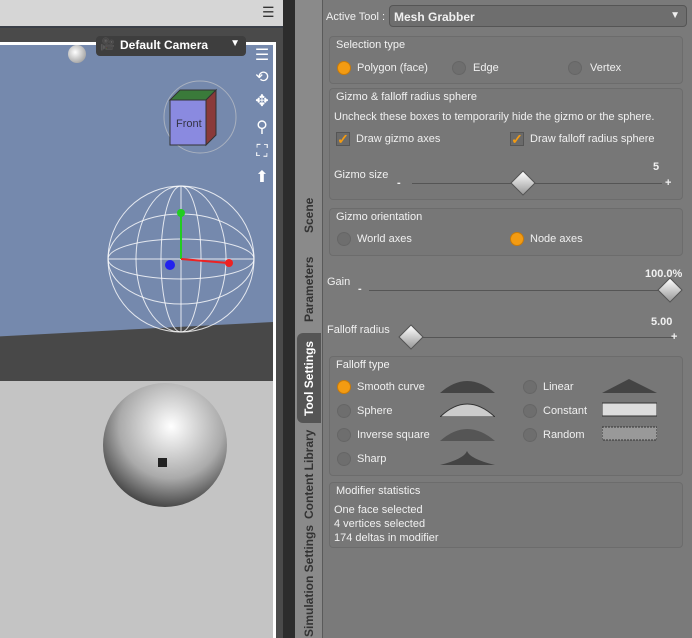  Describe the element at coordinates (530, 435) in the screenshot. I see `radio-random` at that location.